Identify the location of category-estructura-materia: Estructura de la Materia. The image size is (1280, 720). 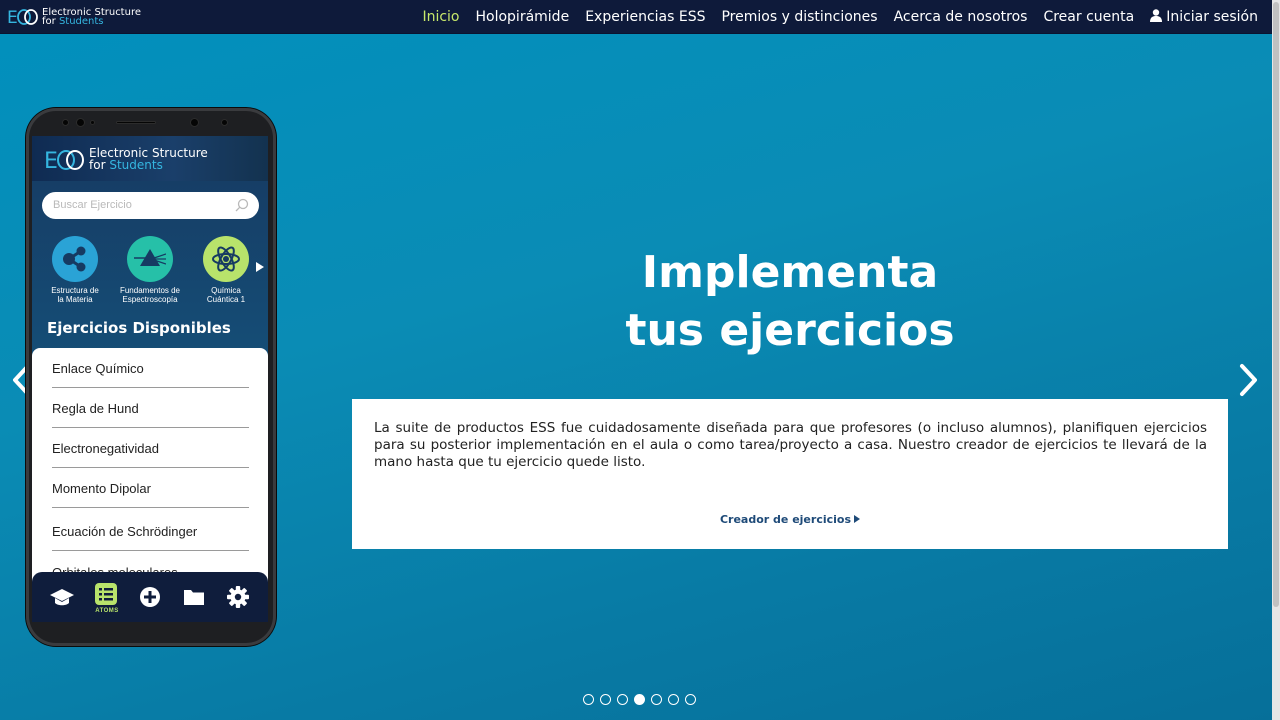
(75, 270).